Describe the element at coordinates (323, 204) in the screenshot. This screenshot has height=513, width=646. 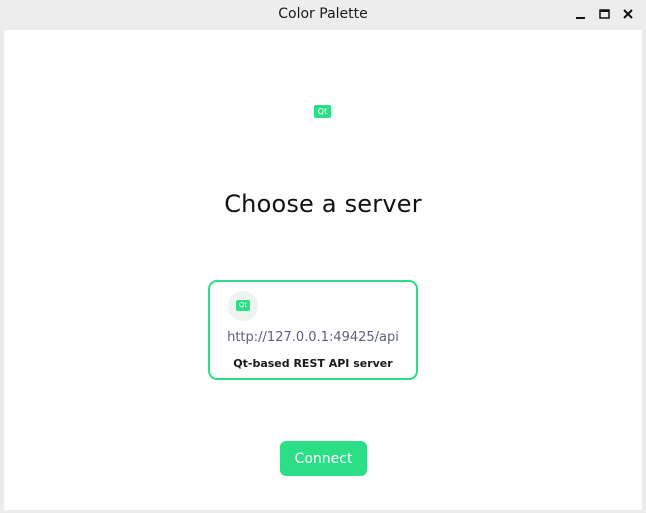
I see `page-title: Choose a server` at that location.